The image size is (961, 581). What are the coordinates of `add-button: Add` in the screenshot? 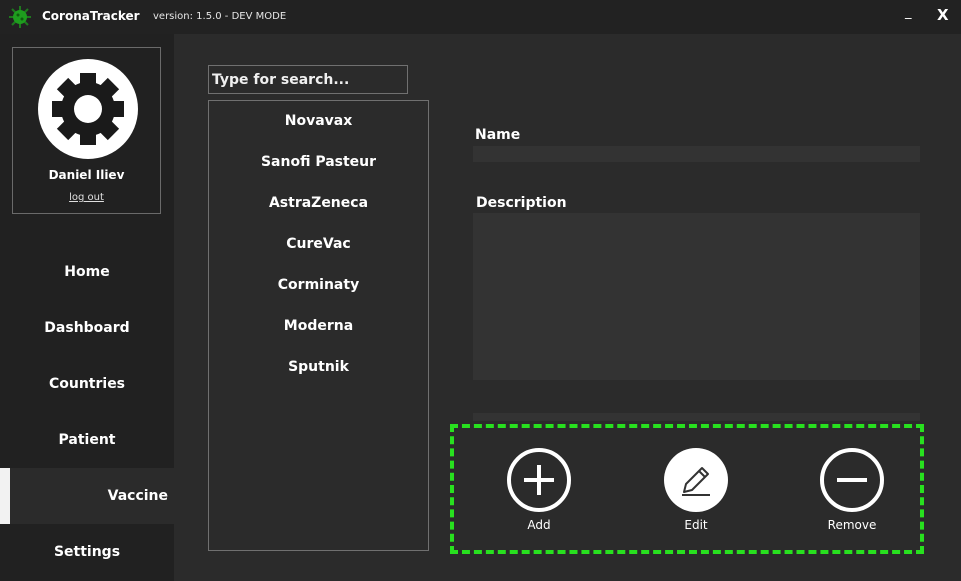 It's located at (539, 490).